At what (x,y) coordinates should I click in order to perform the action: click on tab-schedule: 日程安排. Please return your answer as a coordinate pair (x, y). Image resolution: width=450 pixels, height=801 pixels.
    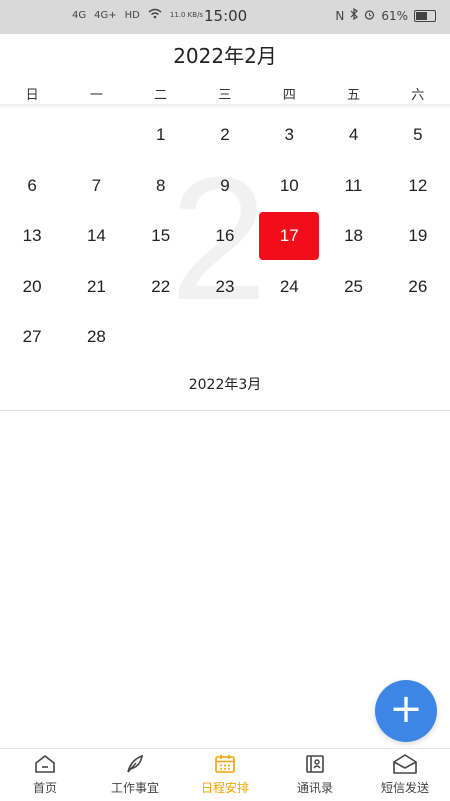
    Looking at the image, I should click on (225, 775).